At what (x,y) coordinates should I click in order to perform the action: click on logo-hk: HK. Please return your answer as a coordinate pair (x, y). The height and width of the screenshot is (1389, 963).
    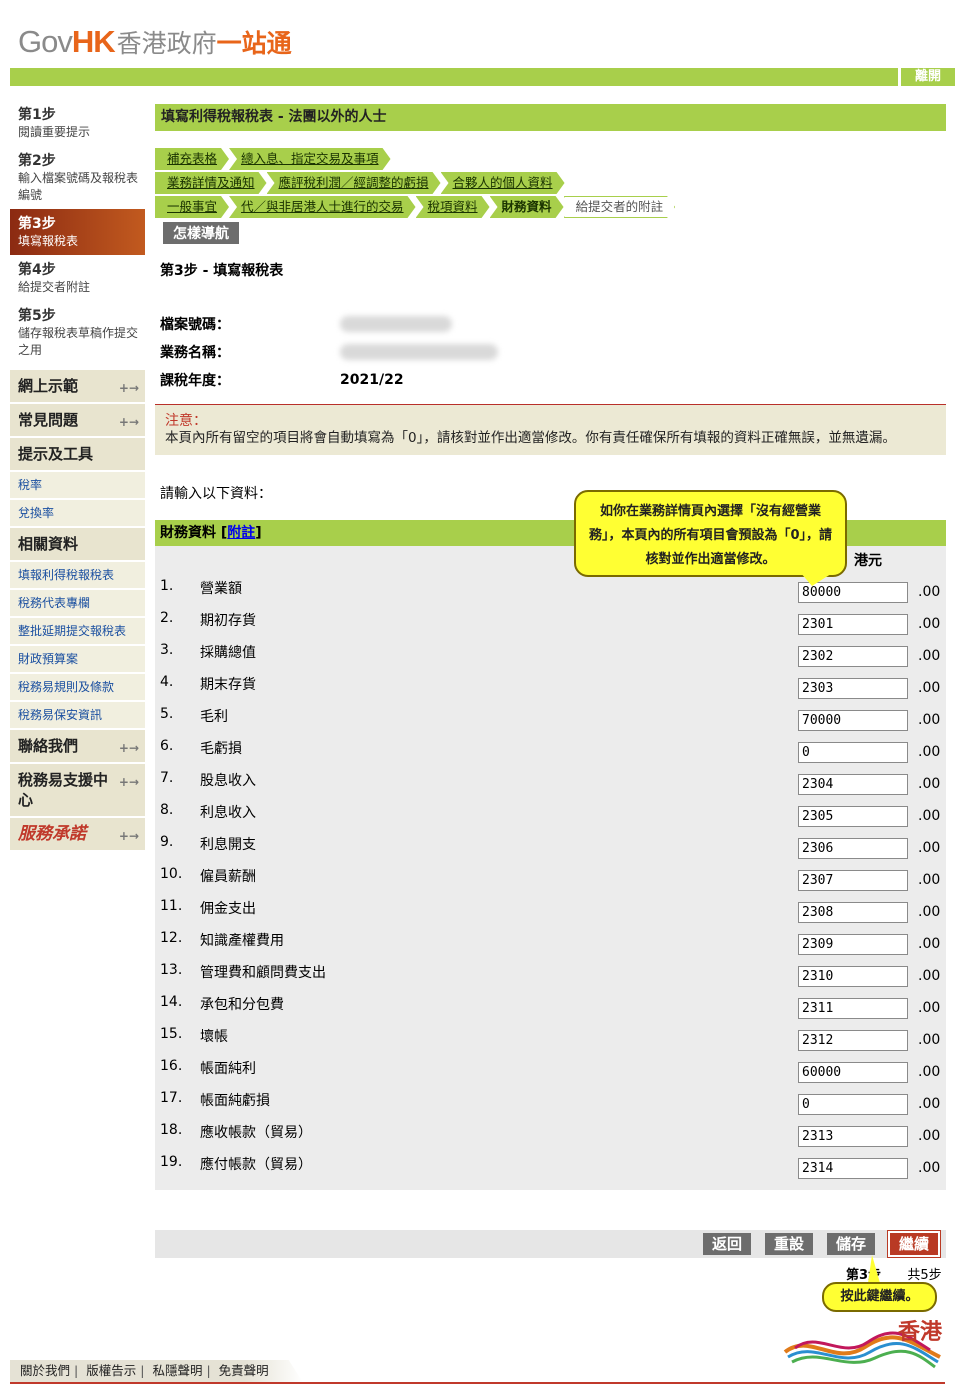
    Looking at the image, I should click on (93, 41).